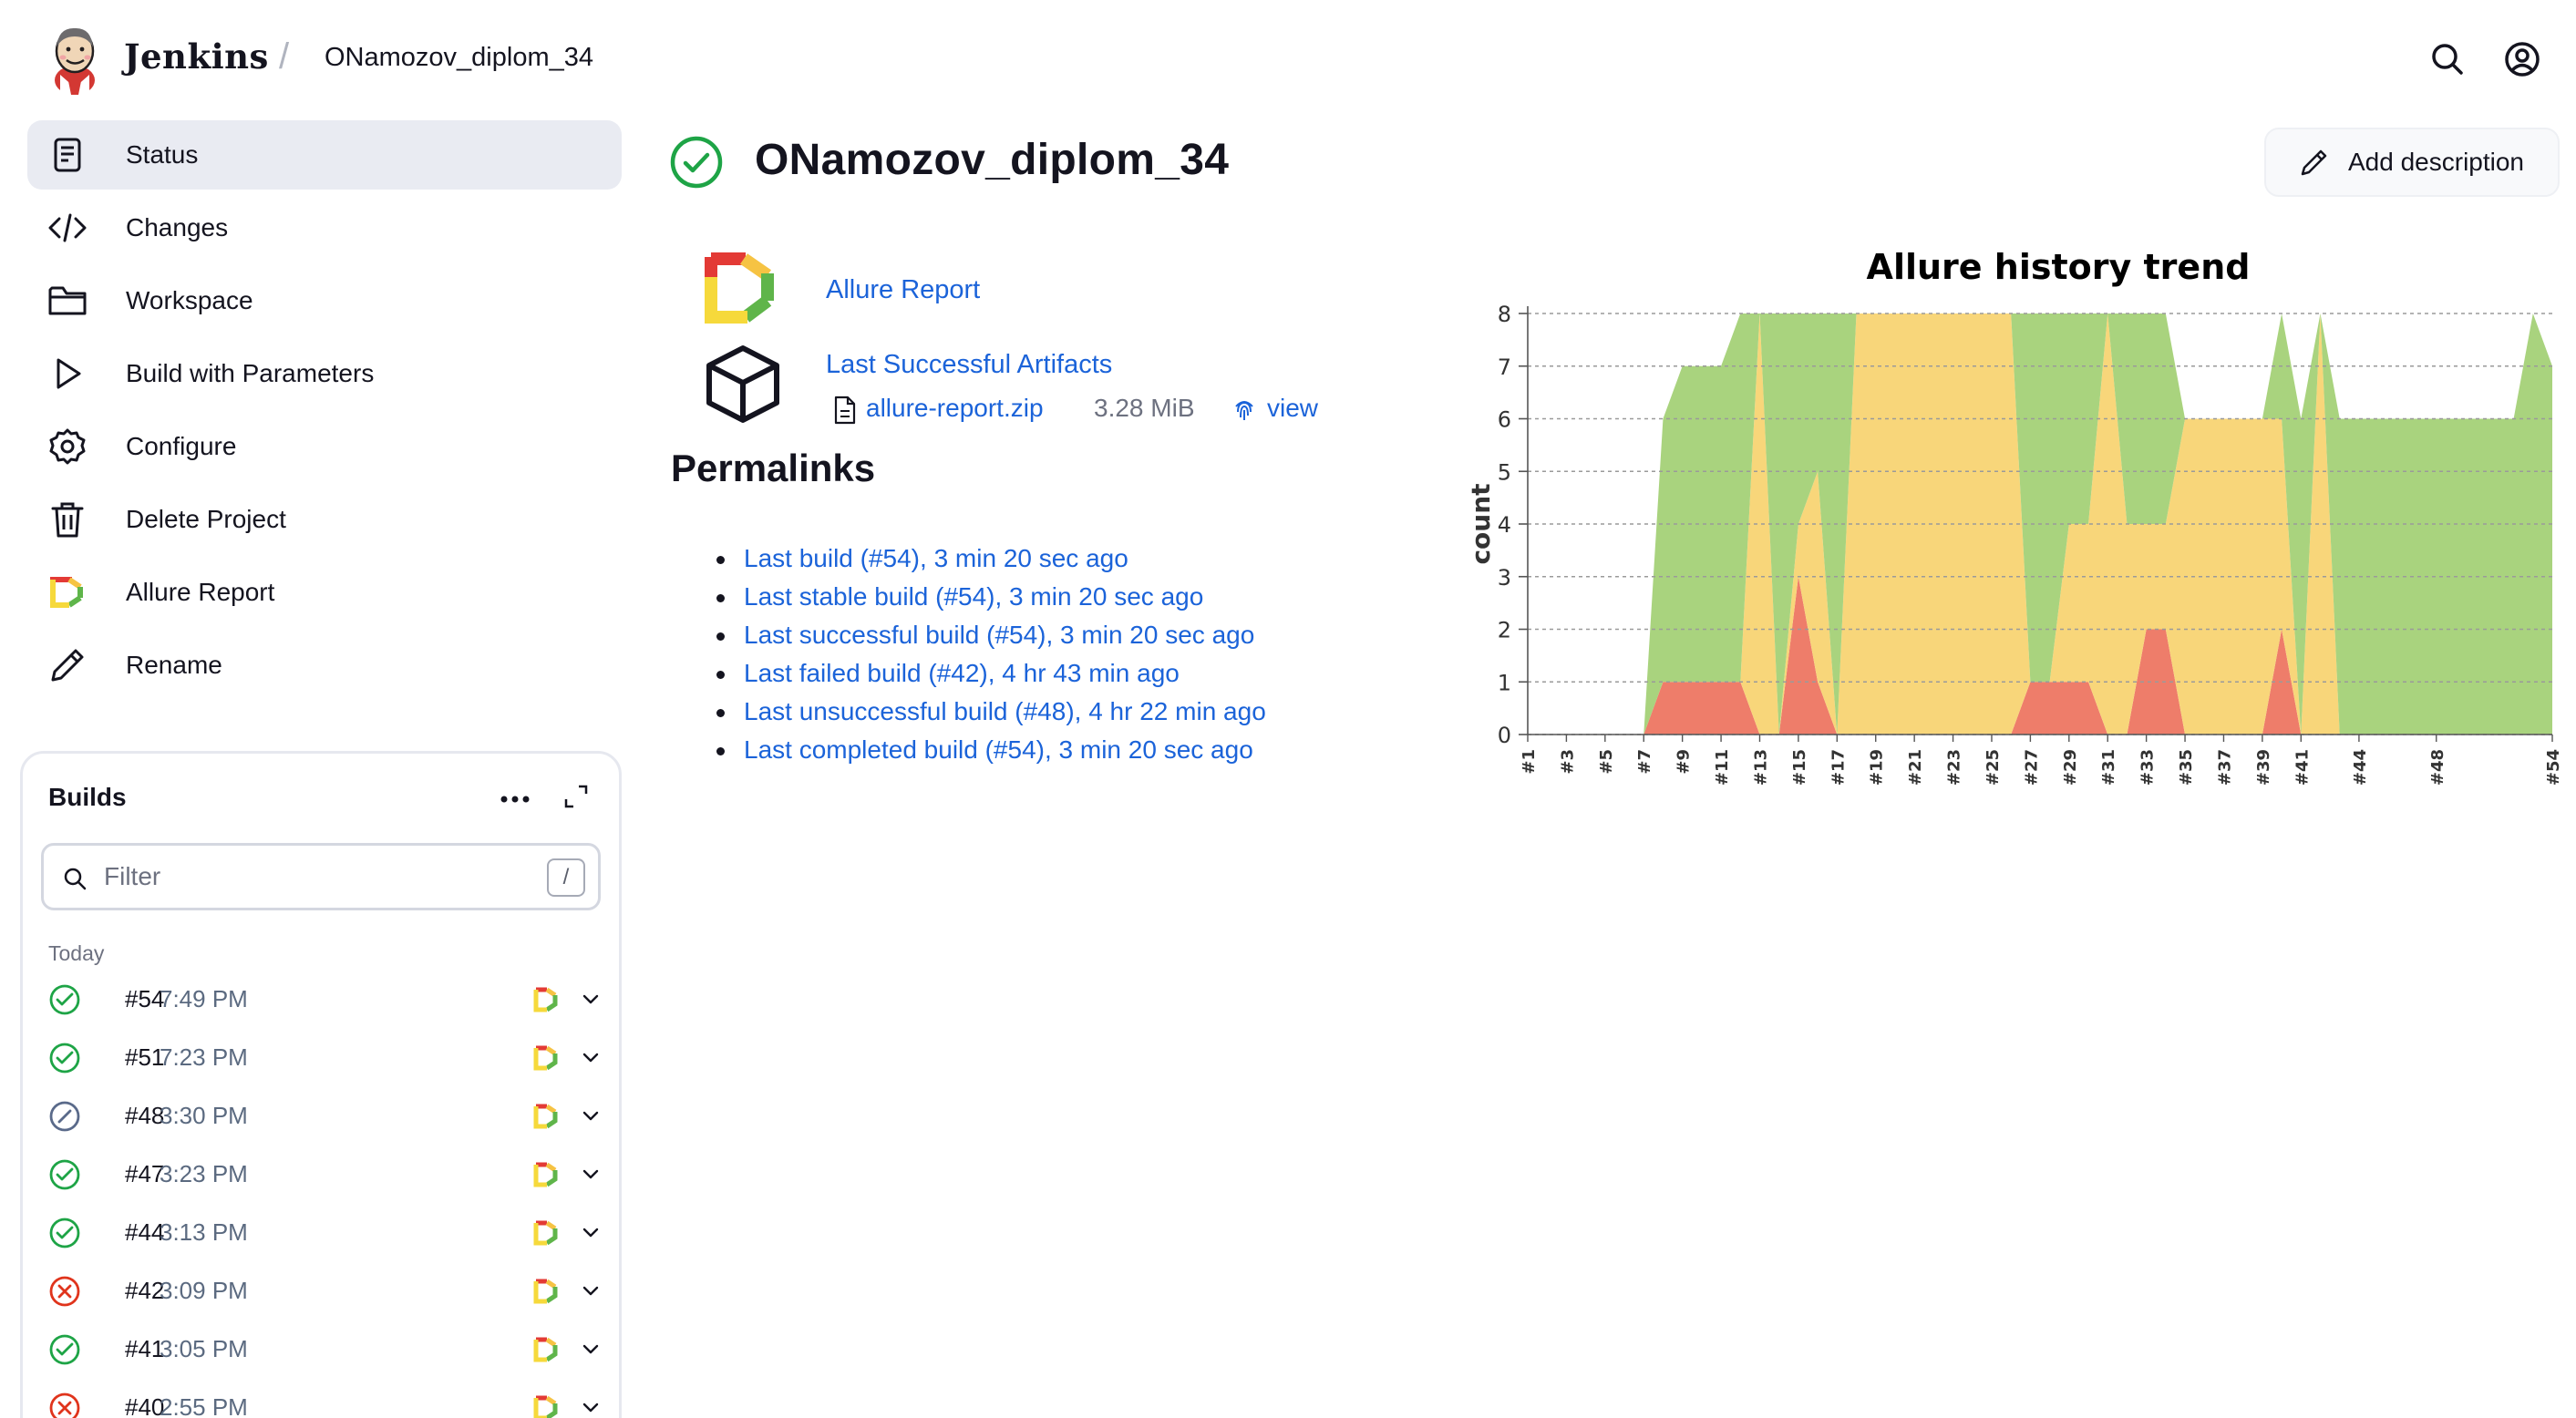 The width and height of the screenshot is (2576, 1418). I want to click on search-icon, so click(2447, 59).